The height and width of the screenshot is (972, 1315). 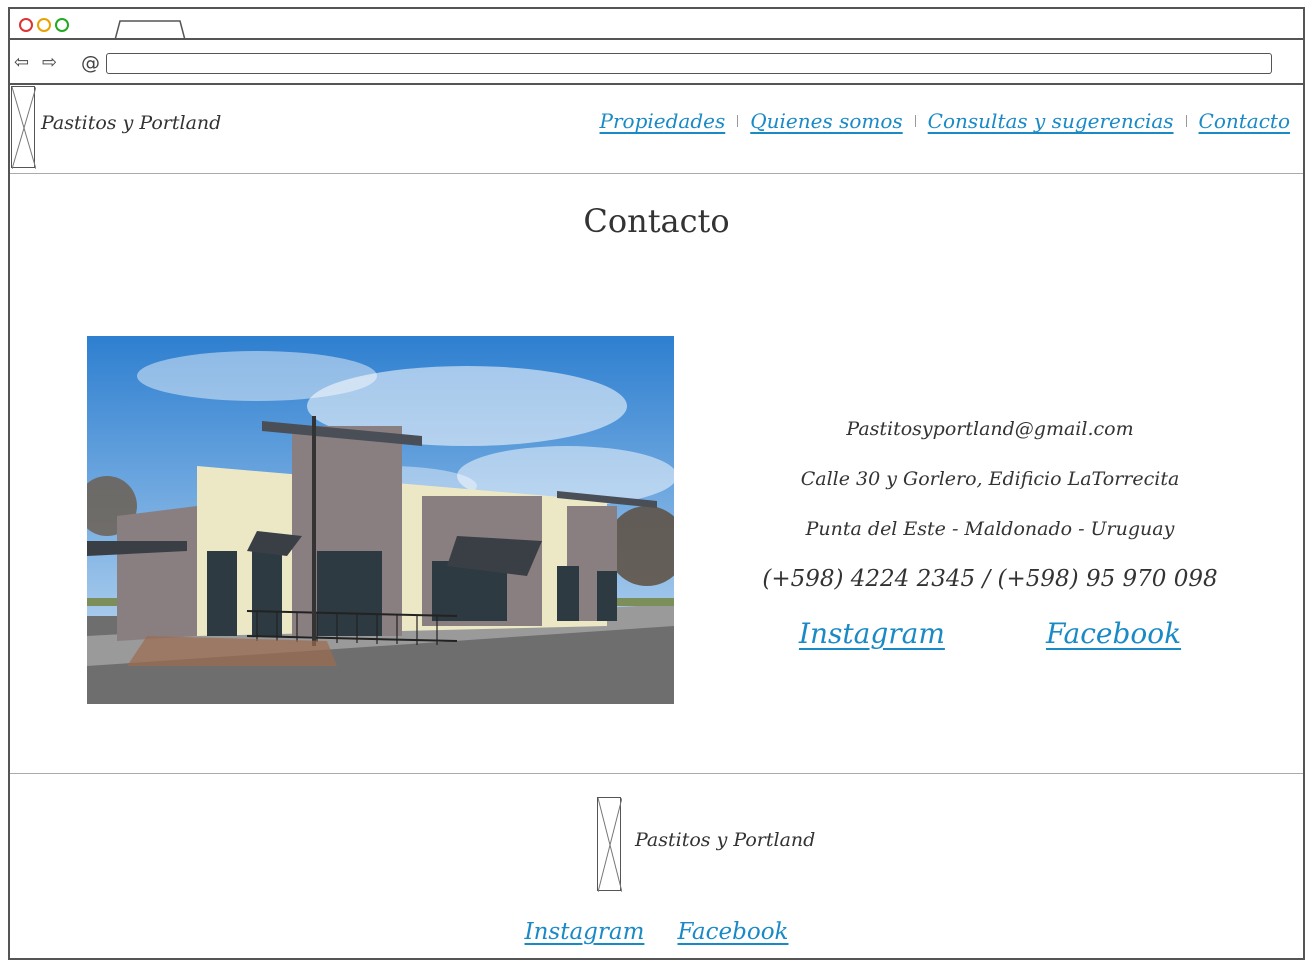 What do you see at coordinates (1244, 121) in the screenshot?
I see `nav-link-contacto: Contacto` at bounding box center [1244, 121].